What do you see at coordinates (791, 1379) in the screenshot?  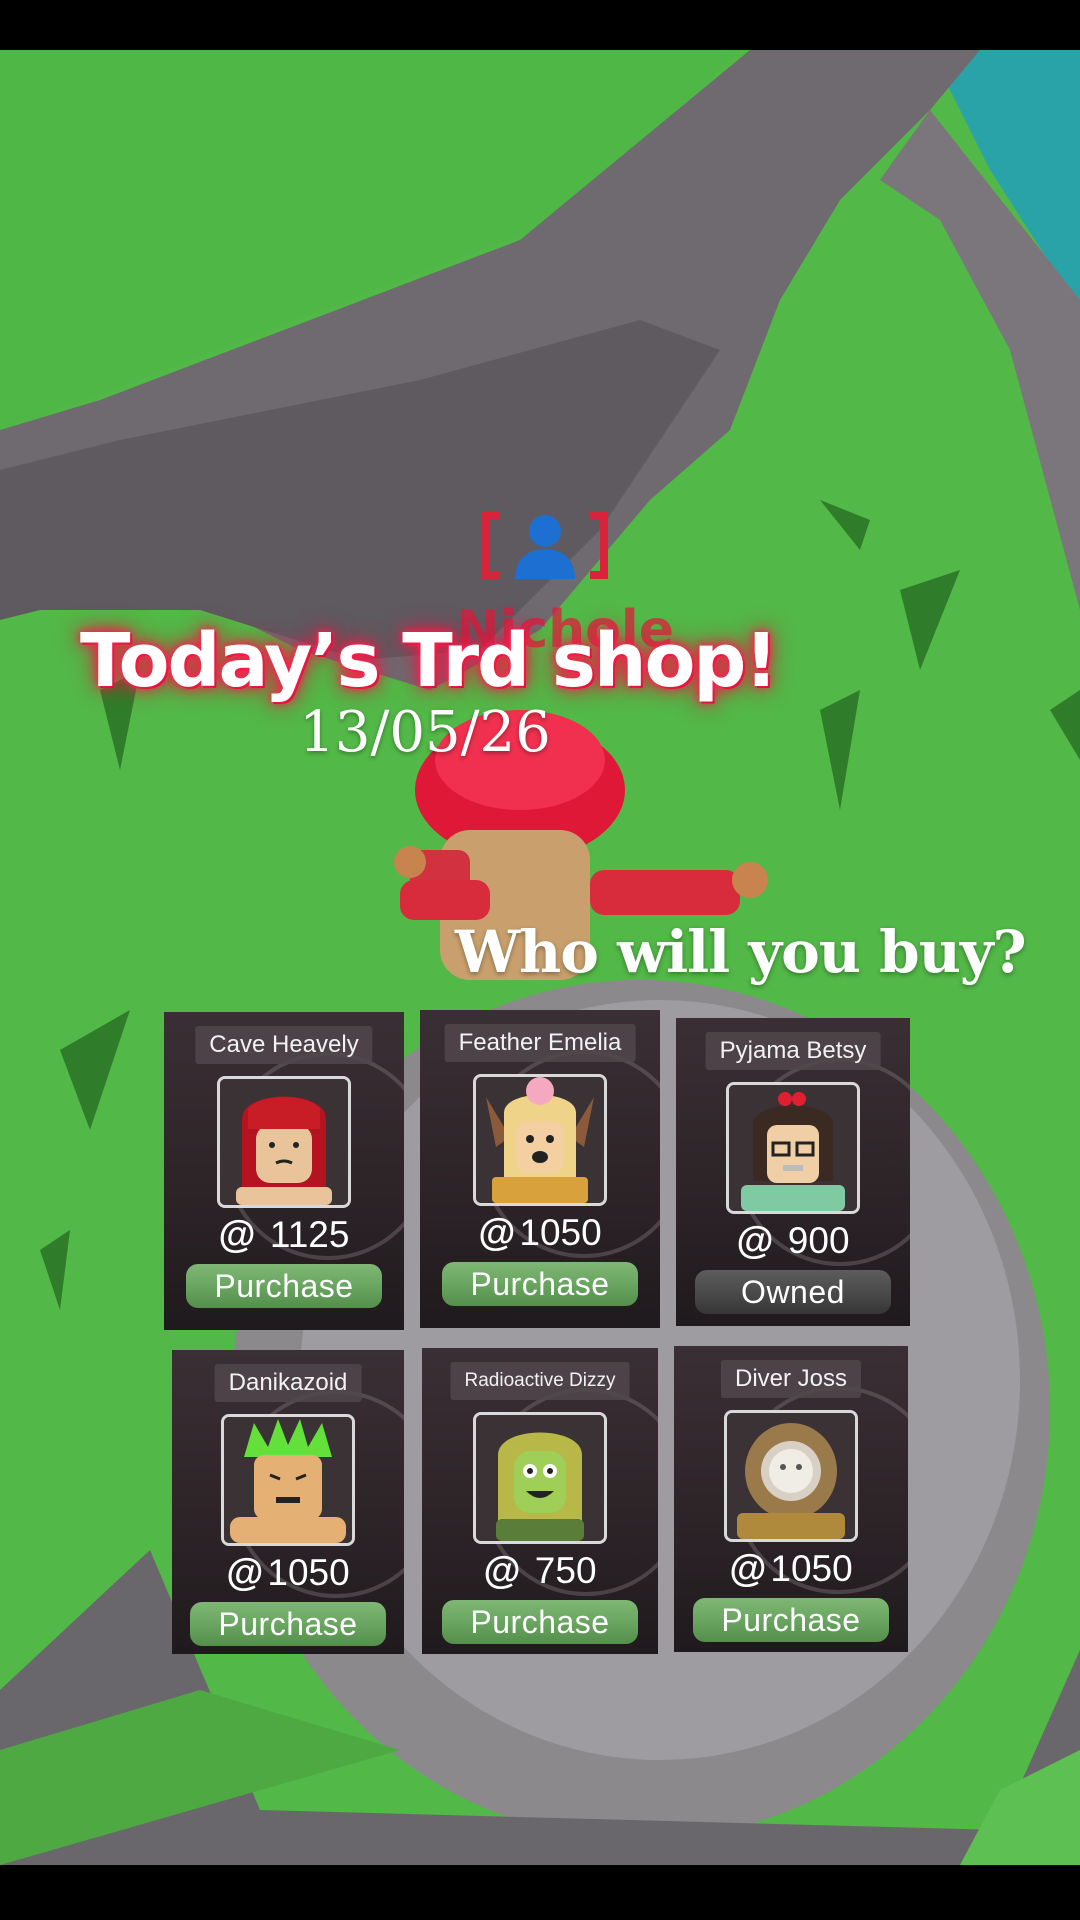 I see `item-name: Diver Joss` at bounding box center [791, 1379].